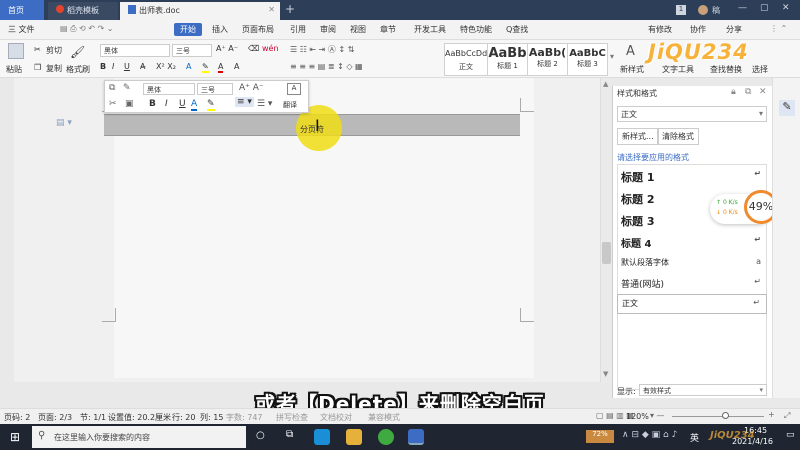  What do you see at coordinates (678, 69) in the screenshot?
I see `text-tools-button: 文字工具` at bounding box center [678, 69].